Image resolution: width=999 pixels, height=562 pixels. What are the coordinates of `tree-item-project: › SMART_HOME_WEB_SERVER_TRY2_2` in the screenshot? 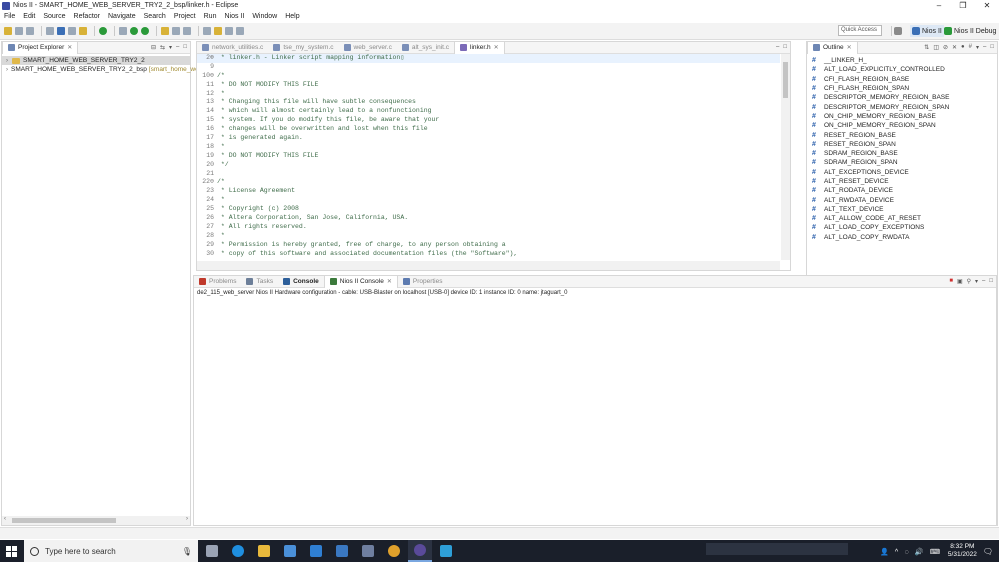 It's located at (96, 60).